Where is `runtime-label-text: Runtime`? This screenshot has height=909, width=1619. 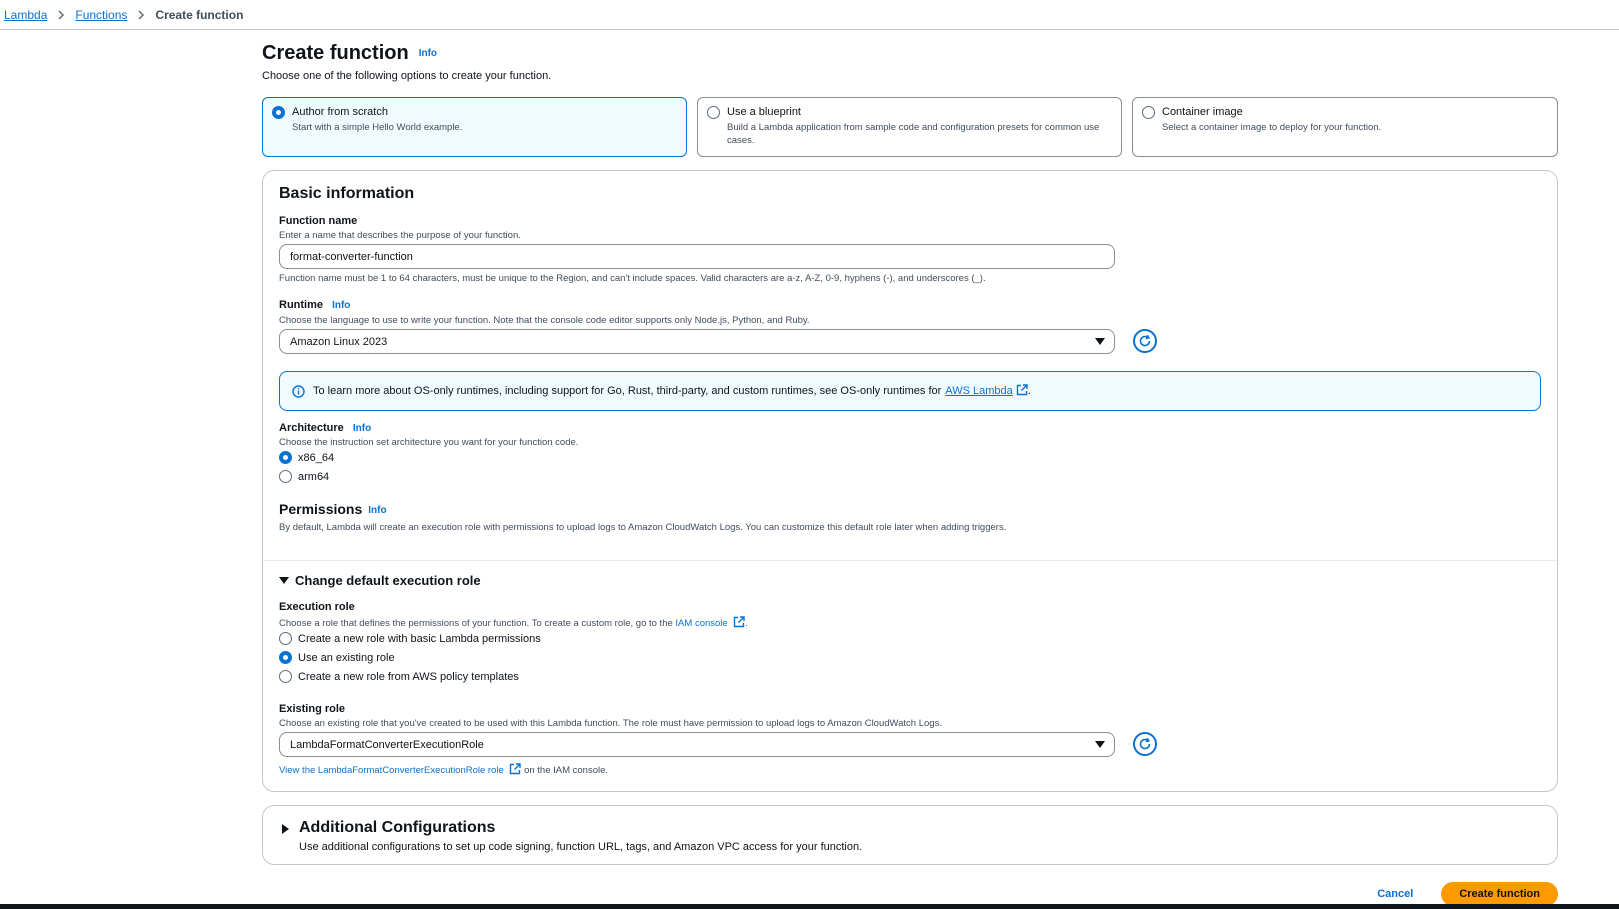
runtime-label-text: Runtime is located at coordinates (301, 305).